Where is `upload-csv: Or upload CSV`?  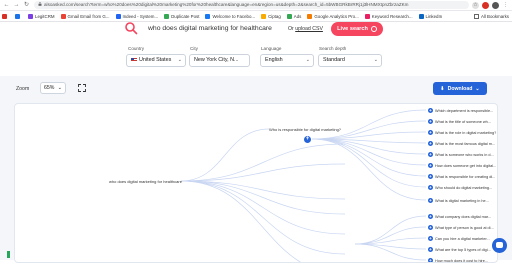
upload-csv: Or upload CSV is located at coordinates (305, 29).